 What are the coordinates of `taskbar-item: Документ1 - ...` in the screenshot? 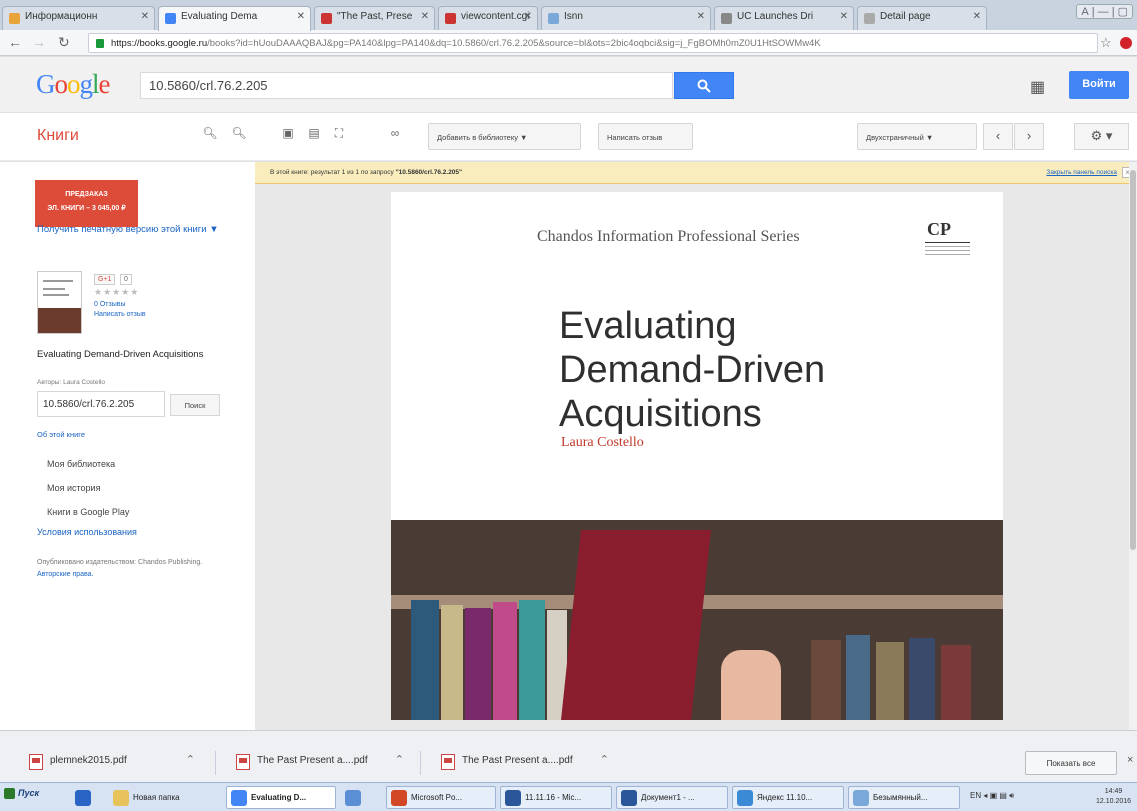 It's located at (672, 797).